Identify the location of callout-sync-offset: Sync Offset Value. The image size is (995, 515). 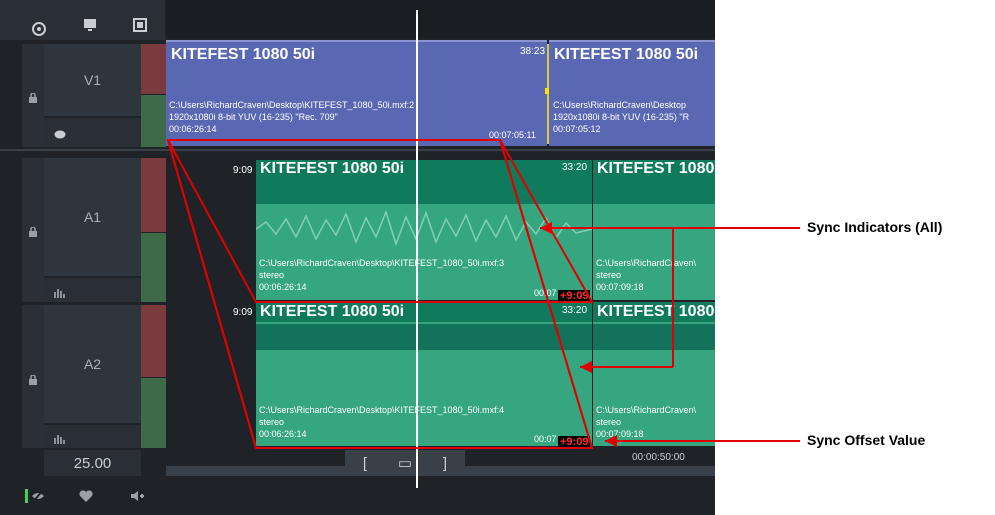
(866, 440).